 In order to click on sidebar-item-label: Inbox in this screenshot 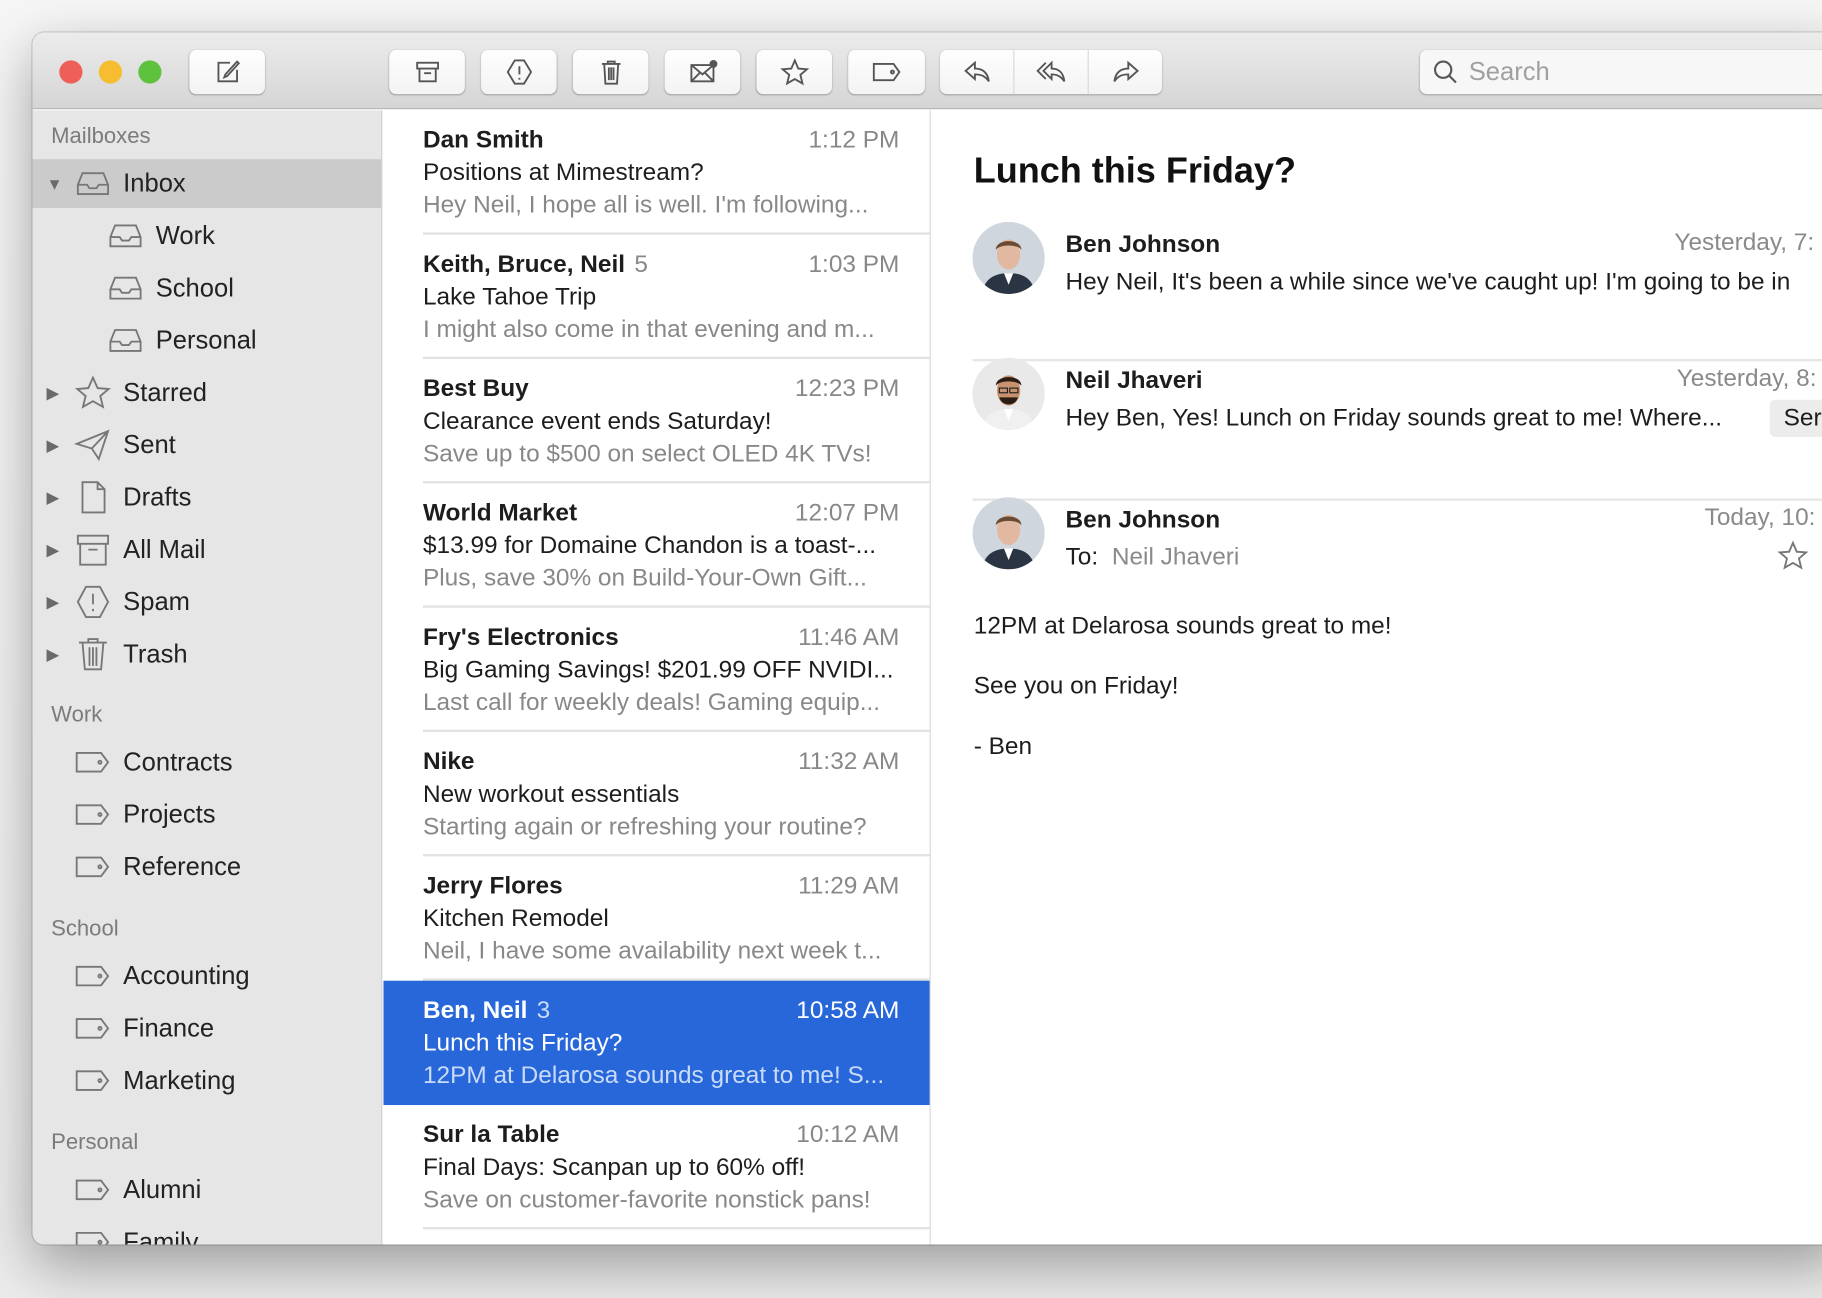, I will do `click(154, 183)`.